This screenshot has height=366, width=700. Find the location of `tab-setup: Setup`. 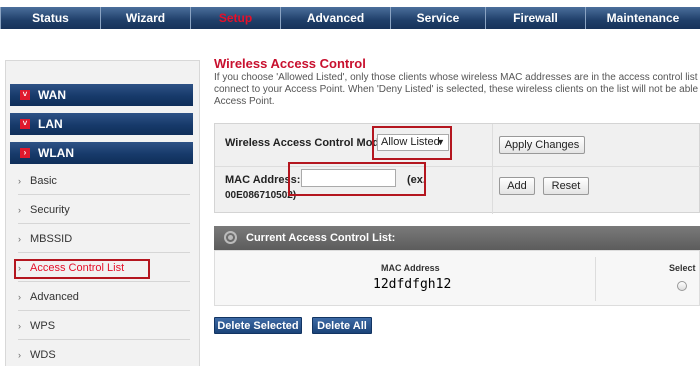

tab-setup: Setup is located at coordinates (235, 18).